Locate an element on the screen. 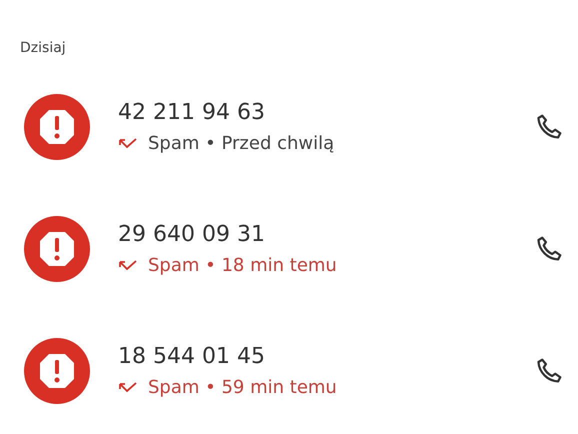  phone-number: 42 211 94 63 is located at coordinates (192, 112).